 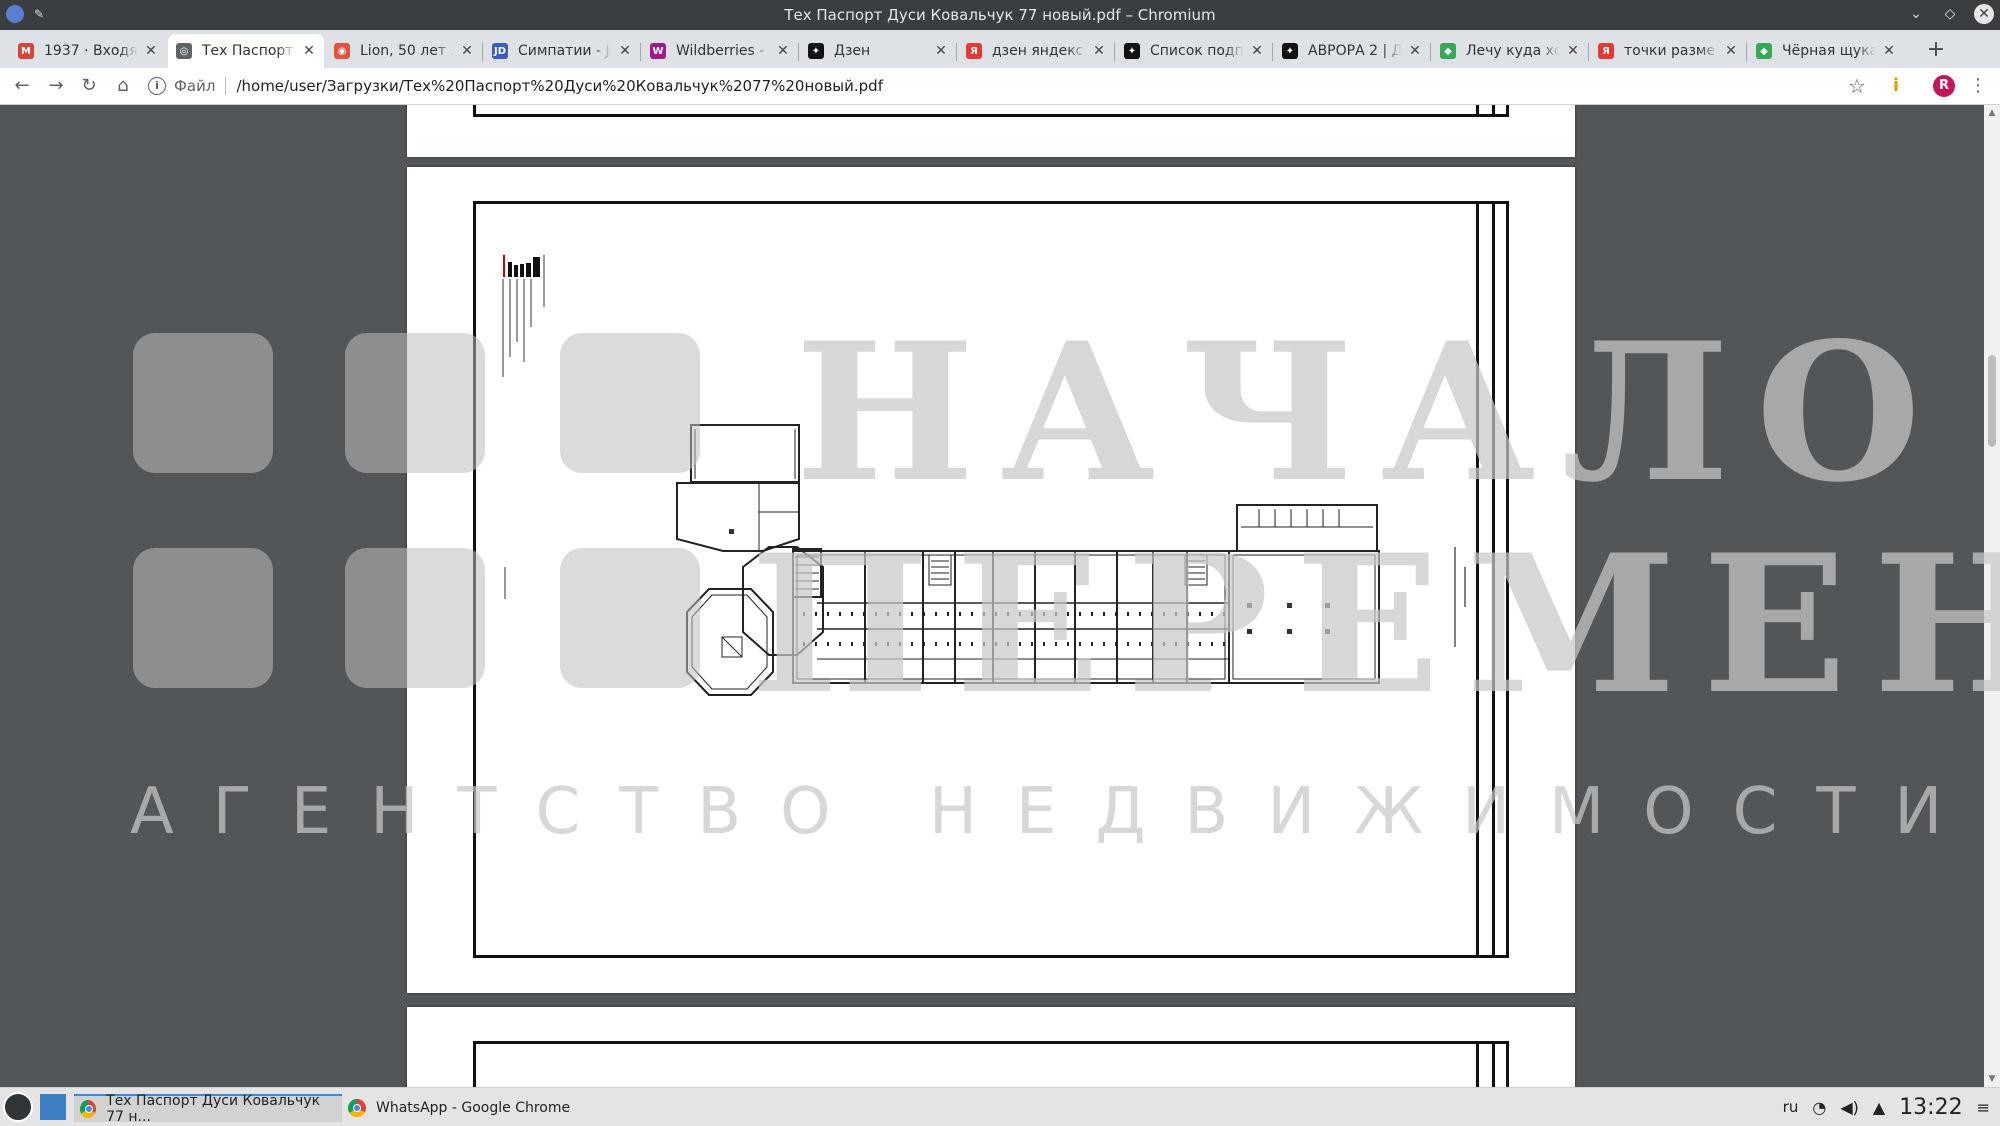 I want to click on tab-3: ◉ Lion, 50 лет Ли ✕, so click(x=404, y=51).